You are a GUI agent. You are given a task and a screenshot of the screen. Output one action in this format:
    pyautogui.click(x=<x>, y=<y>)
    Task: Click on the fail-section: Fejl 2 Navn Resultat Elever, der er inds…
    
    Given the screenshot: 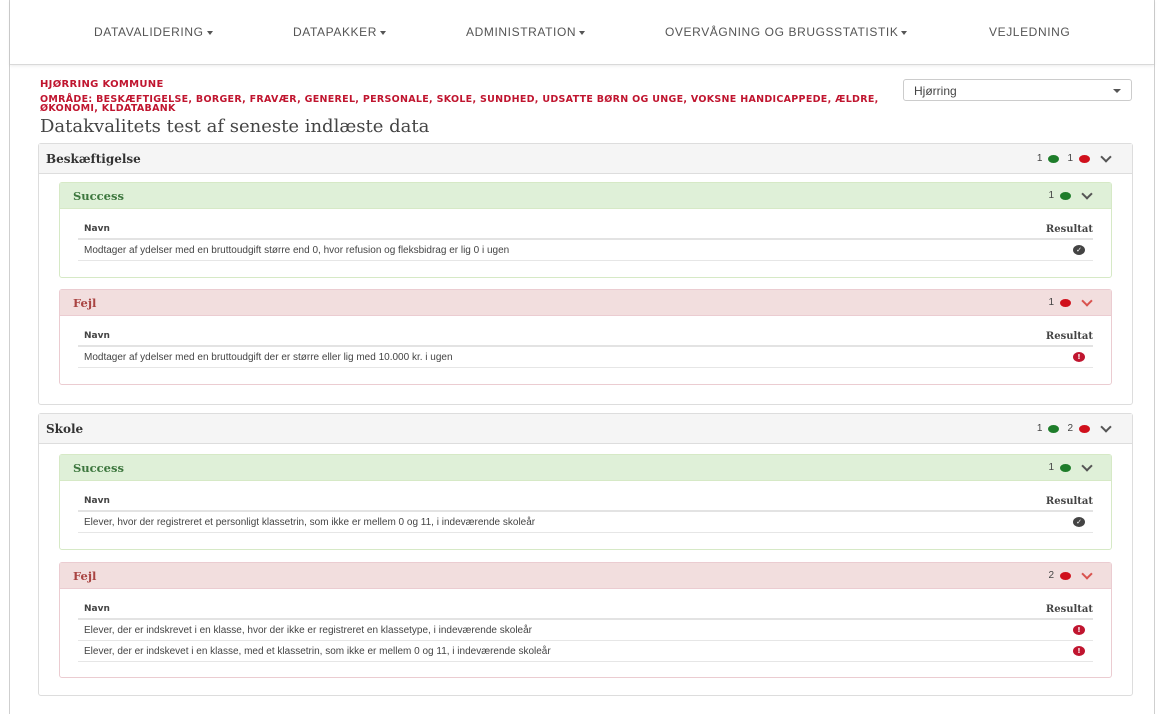 What is the action you would take?
    pyautogui.click(x=585, y=620)
    